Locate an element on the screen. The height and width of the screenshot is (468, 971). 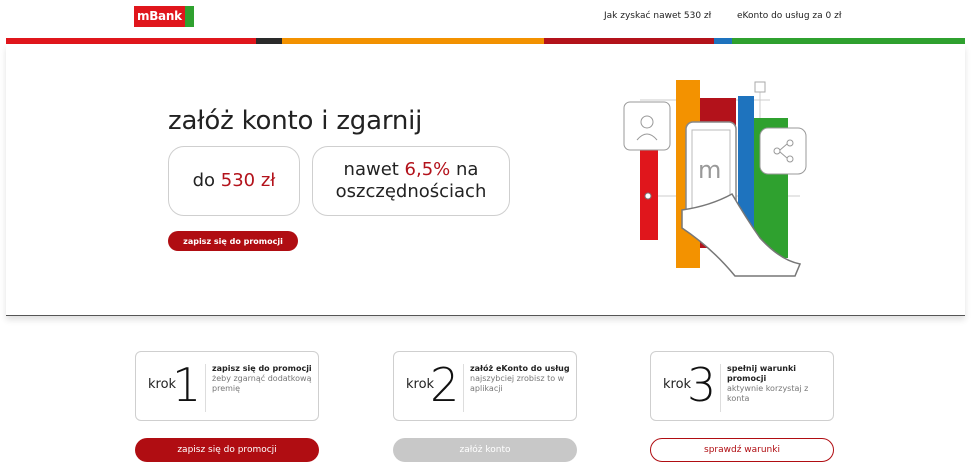
step-subtitle: najszybciej zrobisz to w aplikacji is located at coordinates (517, 383).